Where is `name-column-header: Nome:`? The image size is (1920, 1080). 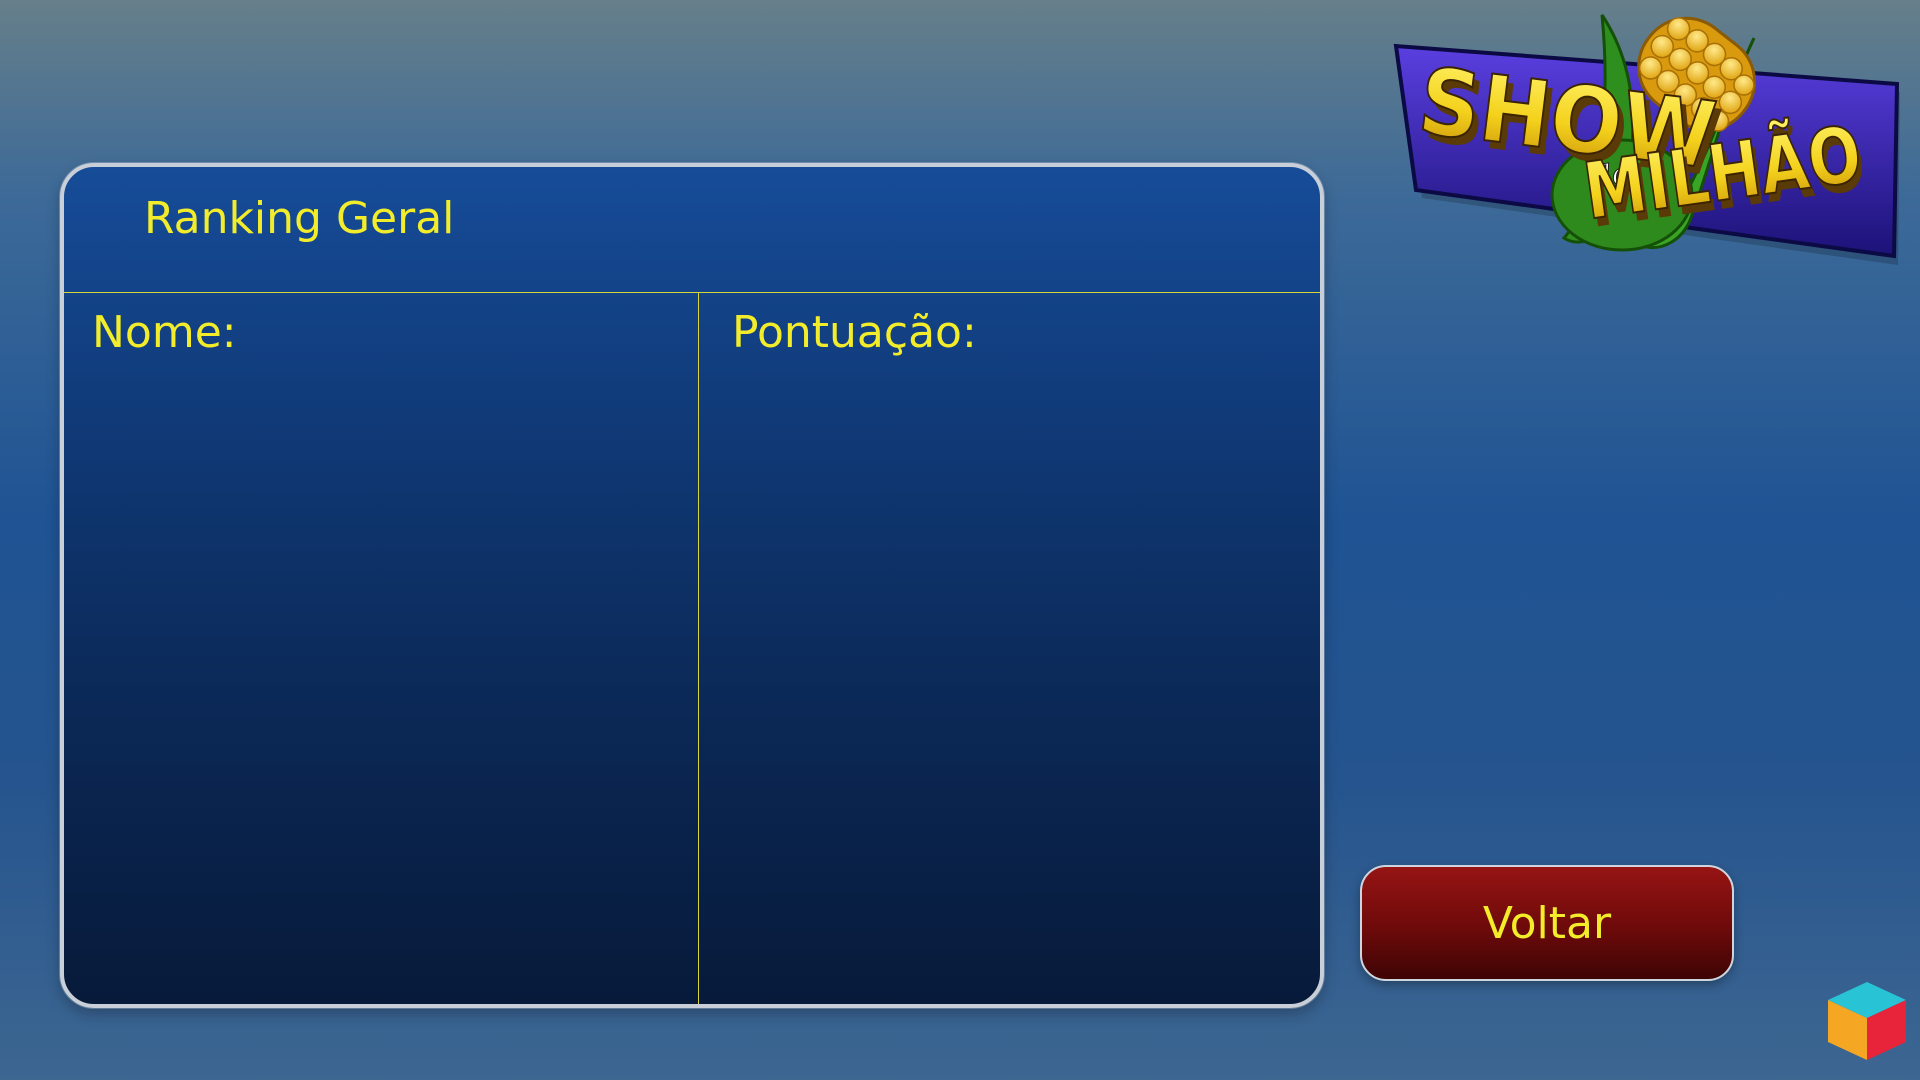 name-column-header: Nome: is located at coordinates (164, 332).